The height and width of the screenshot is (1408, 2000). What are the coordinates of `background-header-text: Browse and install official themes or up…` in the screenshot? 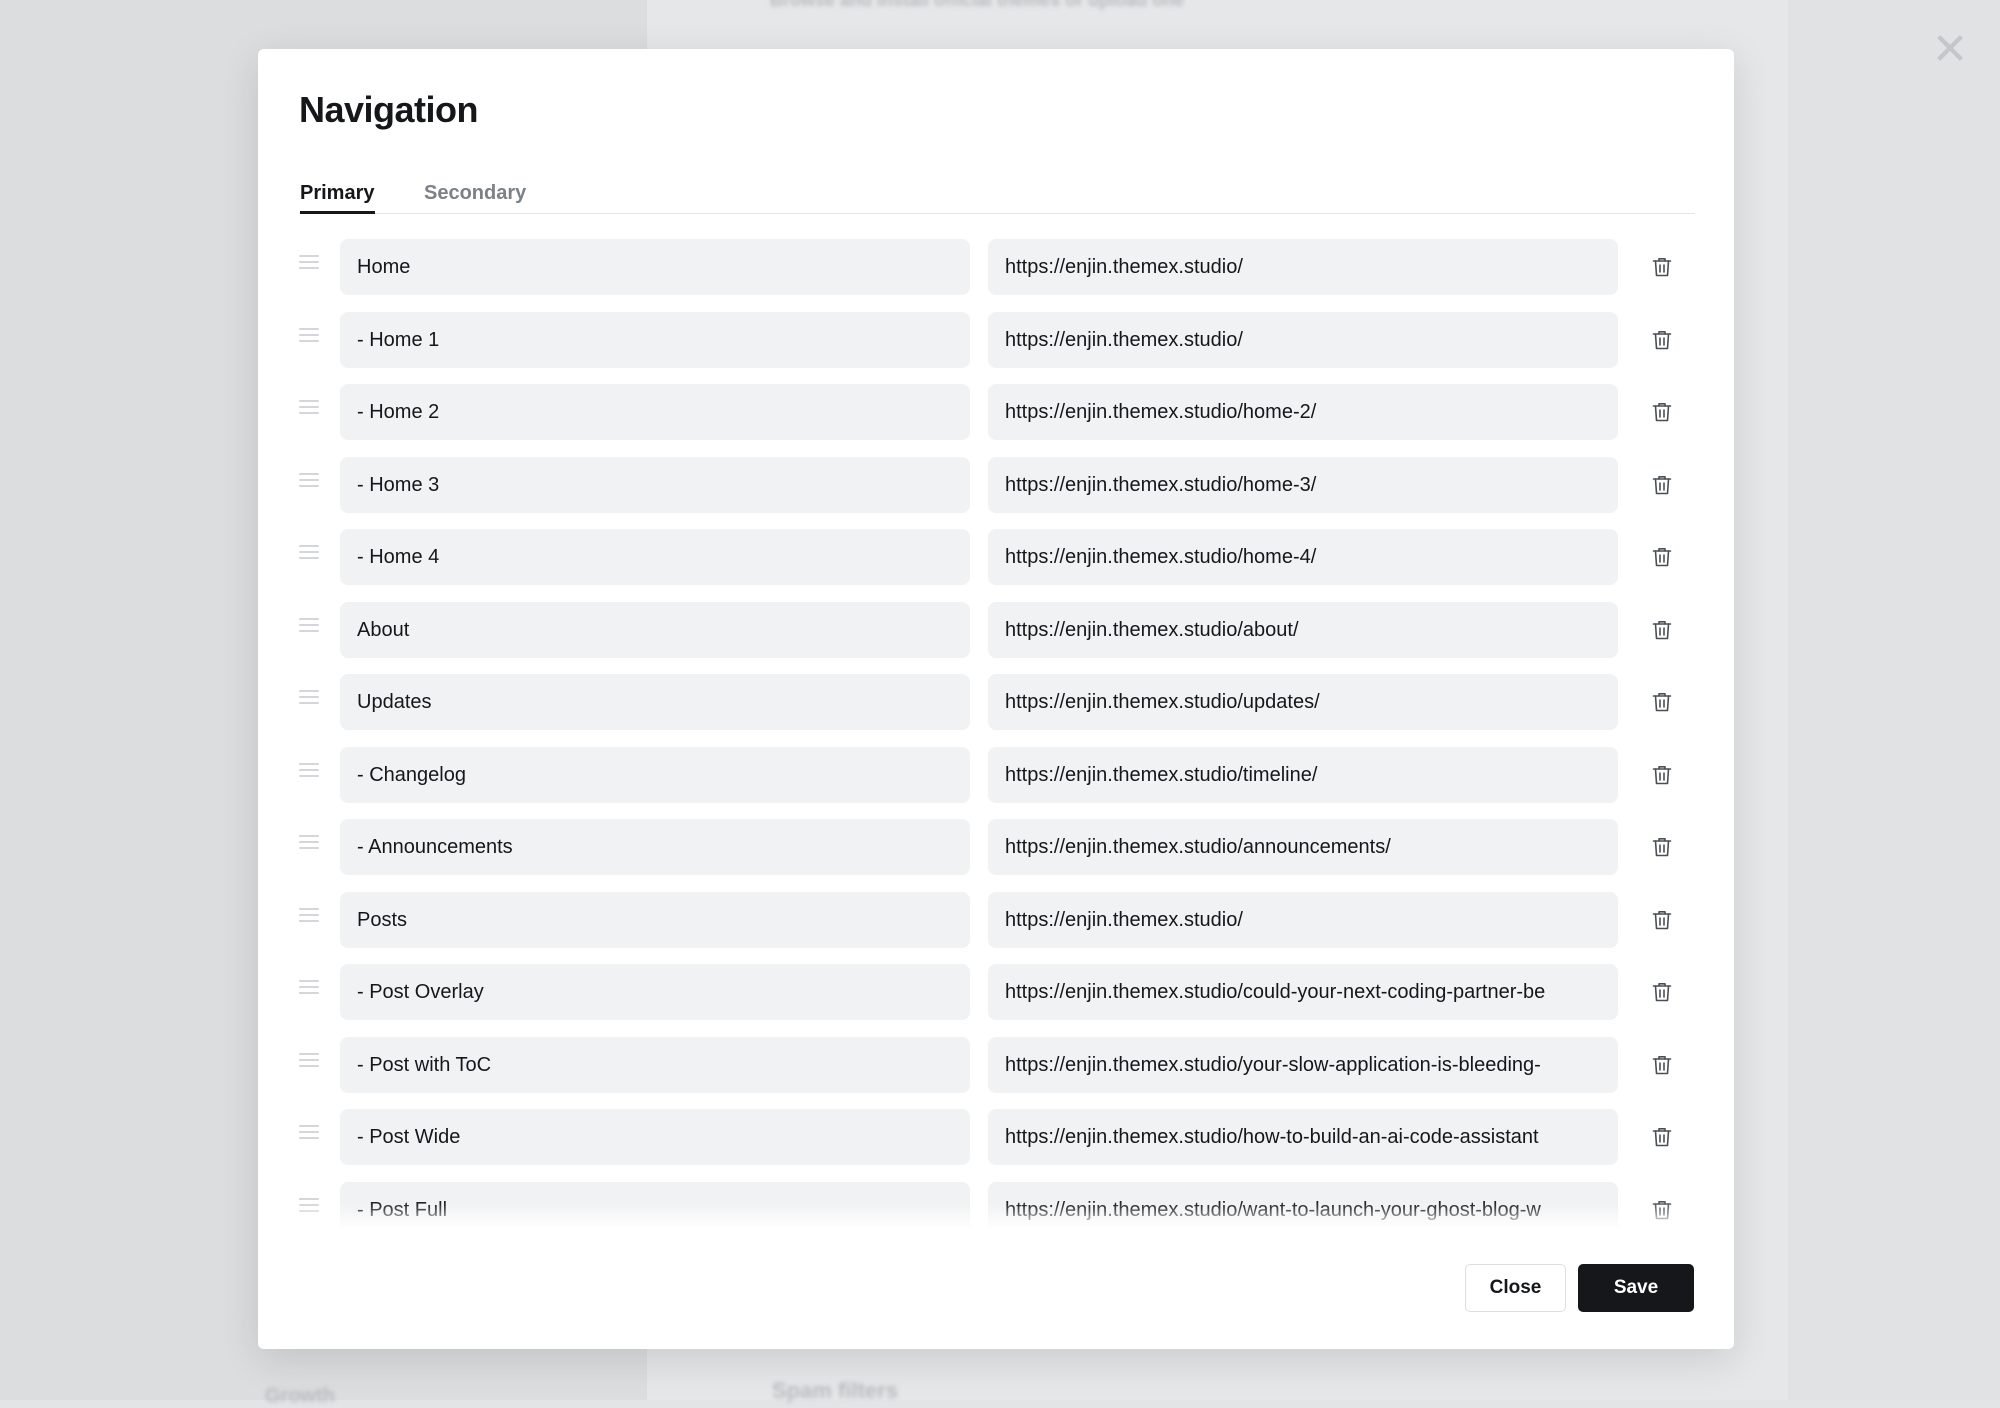 It's located at (977, 5).